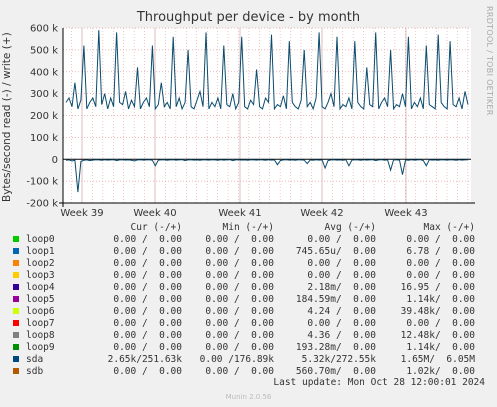 Image resolution: width=497 pixels, height=407 pixels. Describe the element at coordinates (44, 94) in the screenshot. I see `y-tick-label: 300 k` at that location.